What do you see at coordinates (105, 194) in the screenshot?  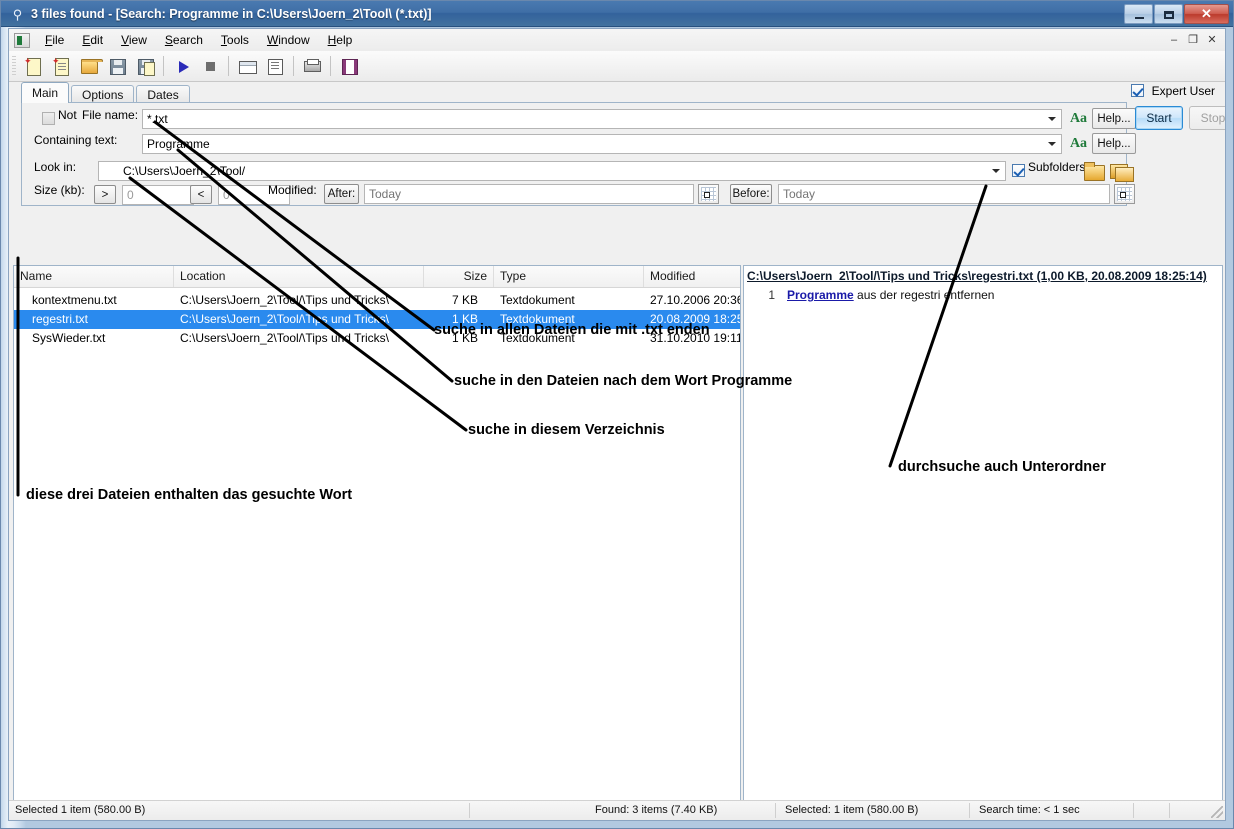 I see `size-greater-button: >` at bounding box center [105, 194].